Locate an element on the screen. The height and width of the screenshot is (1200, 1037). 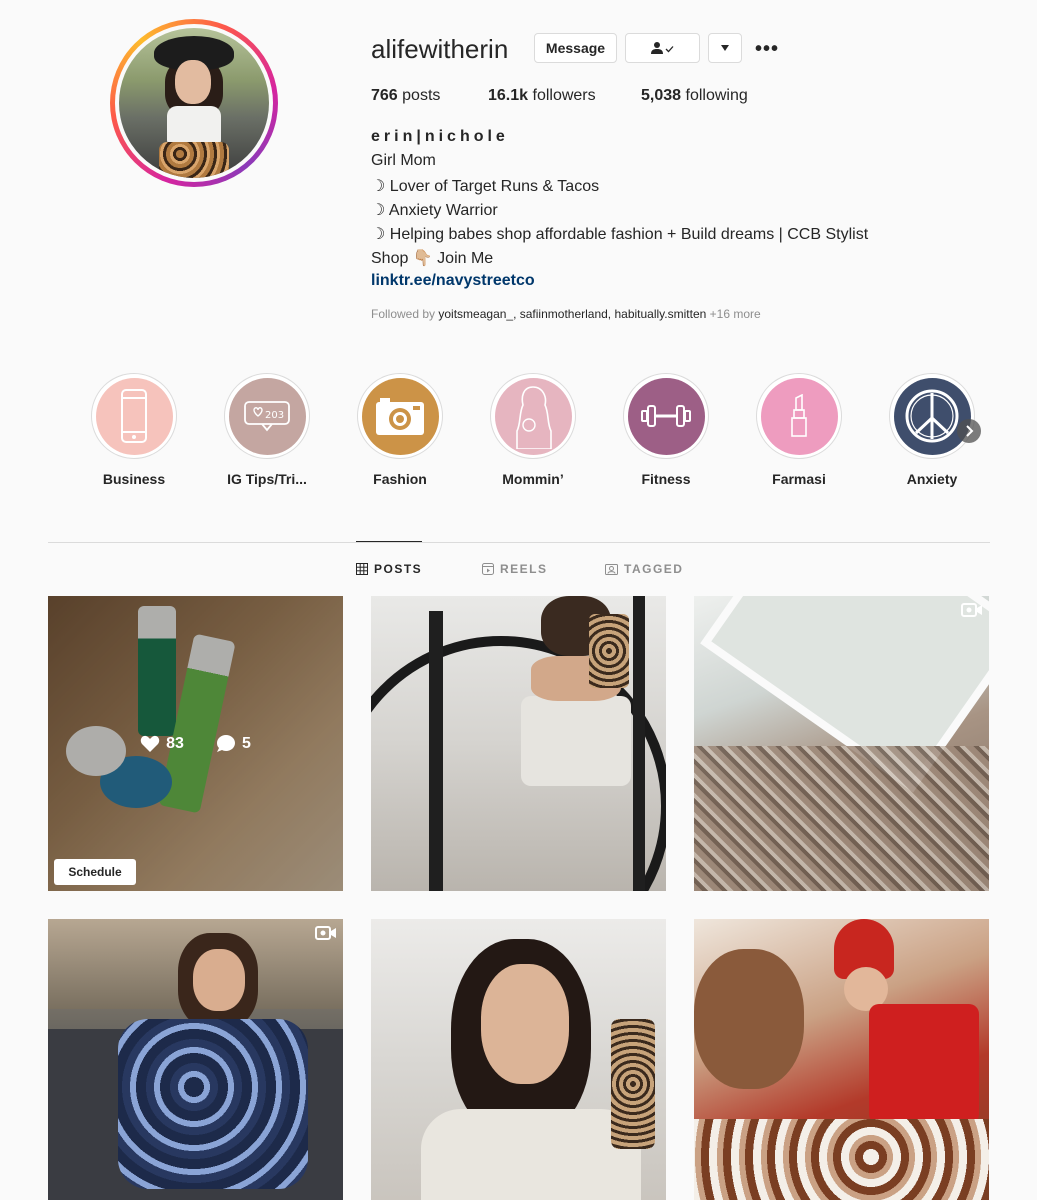
bio-website-link: linktr.ee/navystreetco is located at coordinates (453, 281).